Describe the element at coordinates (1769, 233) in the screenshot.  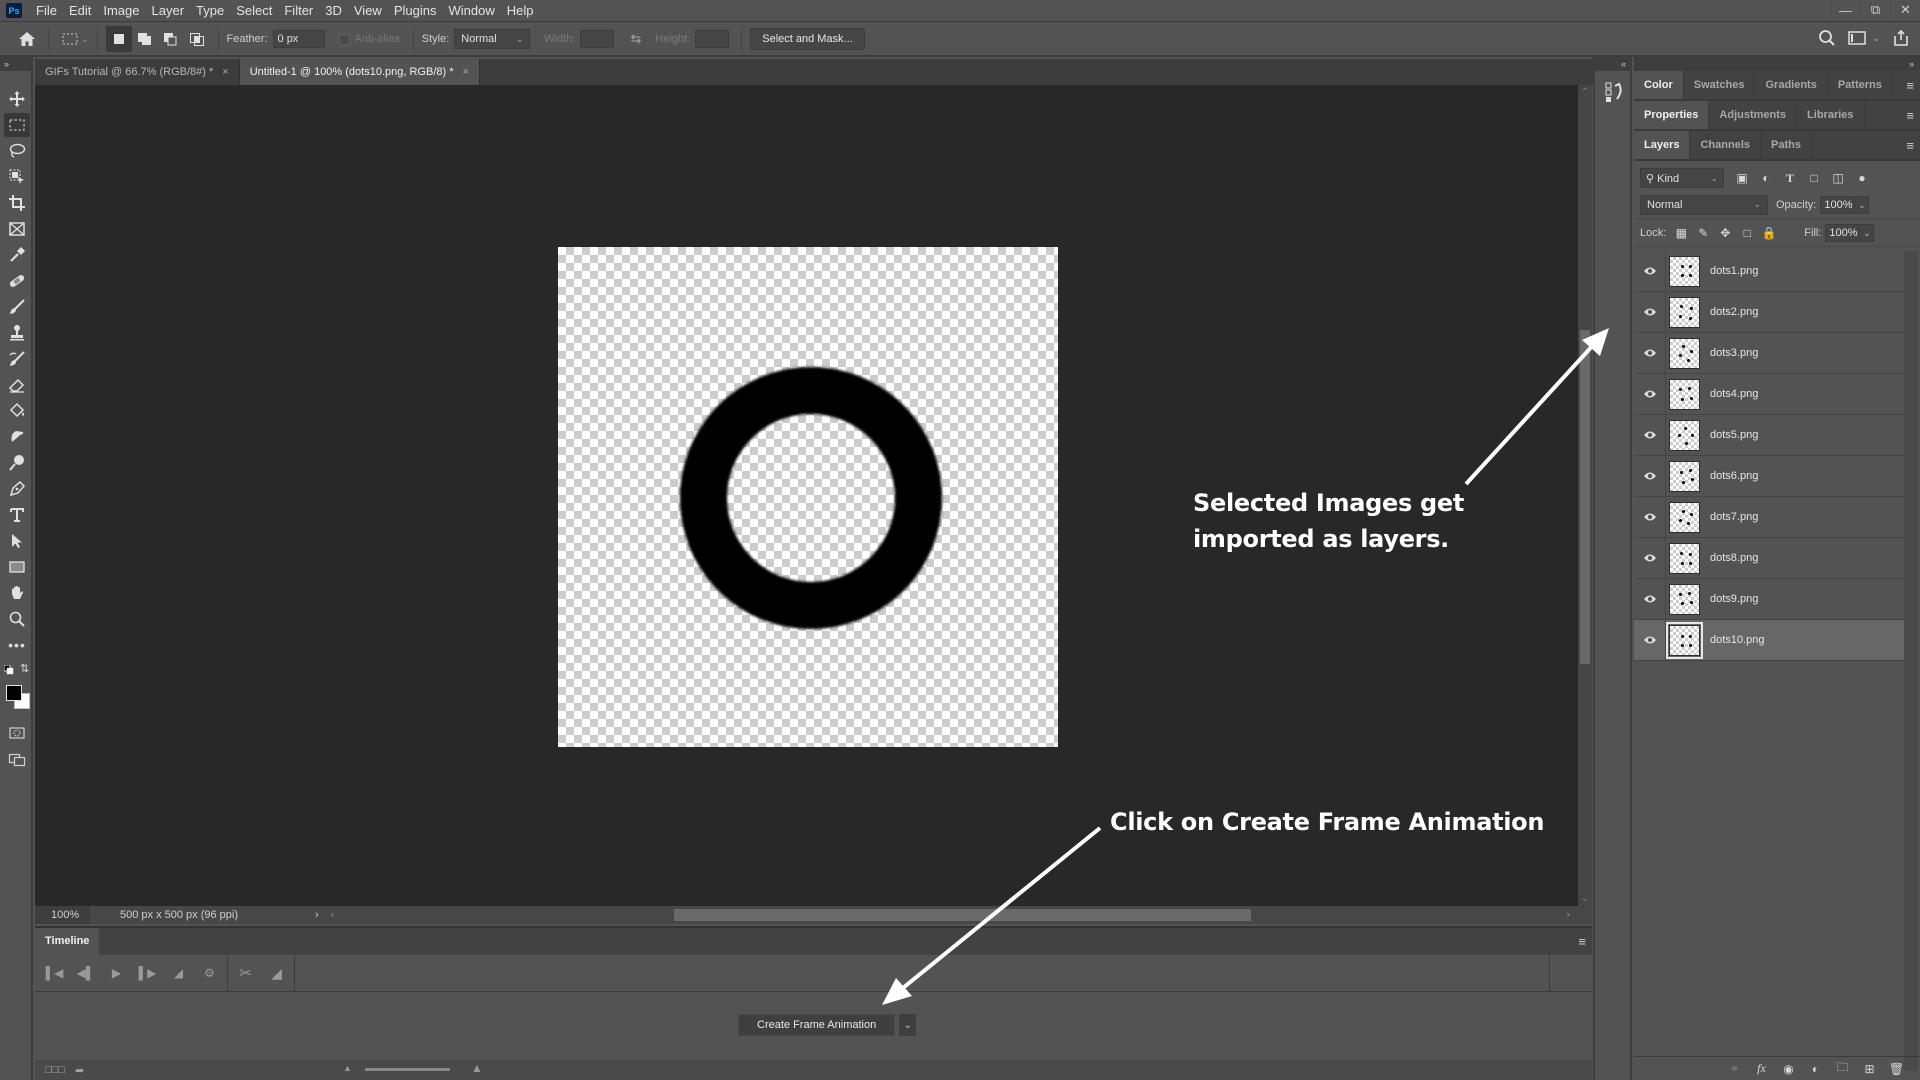
I see `lock-all-icon: 🔒` at that location.